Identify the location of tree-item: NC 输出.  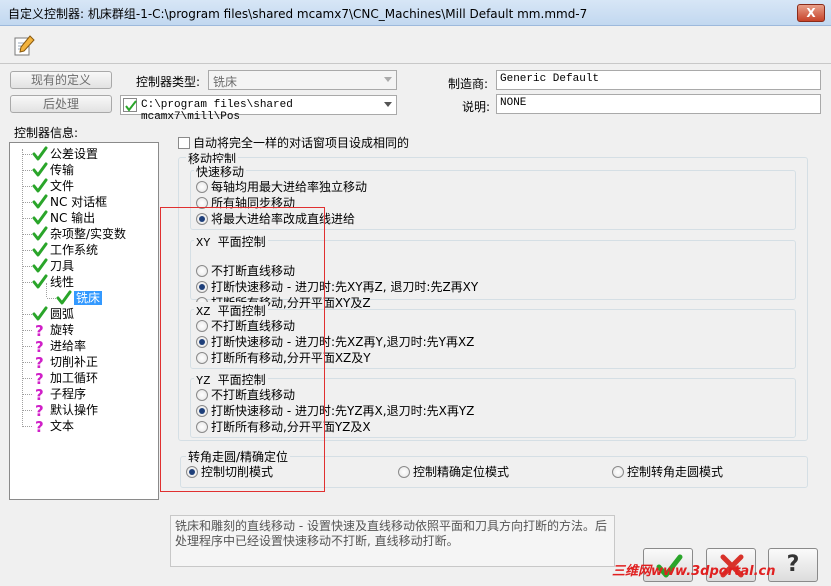
(63, 218).